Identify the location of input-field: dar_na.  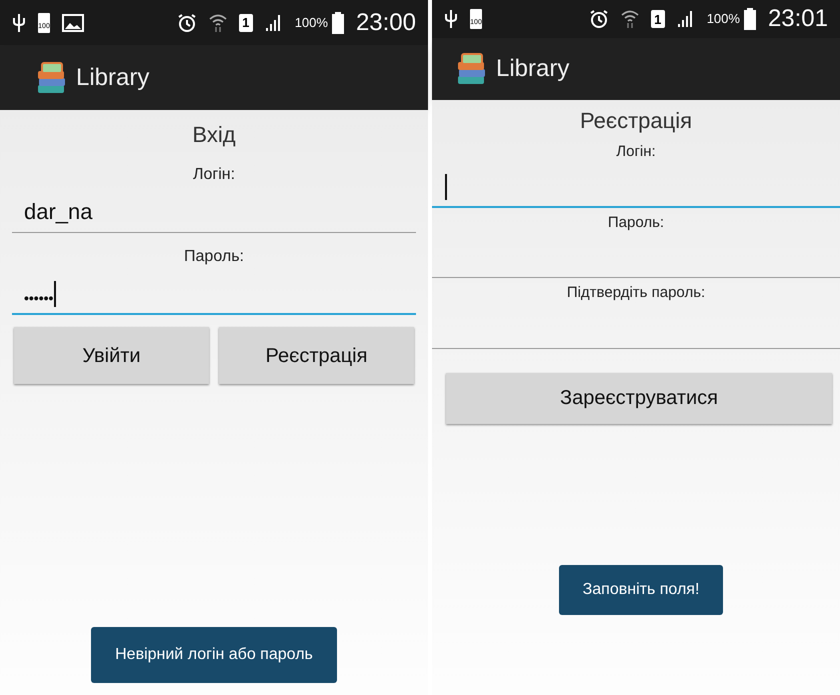
(214, 210).